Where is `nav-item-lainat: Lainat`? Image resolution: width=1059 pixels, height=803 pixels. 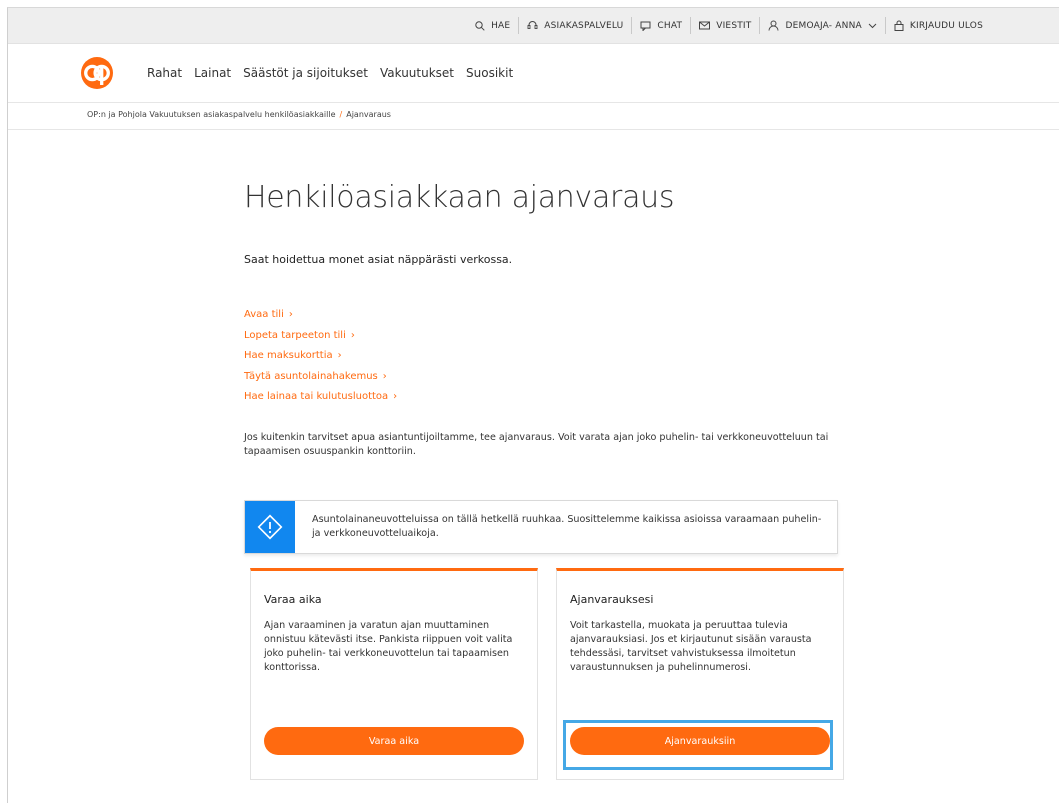
nav-item-lainat: Lainat is located at coordinates (212, 73).